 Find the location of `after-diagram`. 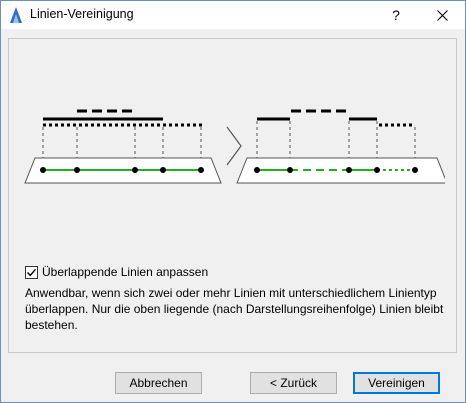

after-diagram is located at coordinates (340, 146).